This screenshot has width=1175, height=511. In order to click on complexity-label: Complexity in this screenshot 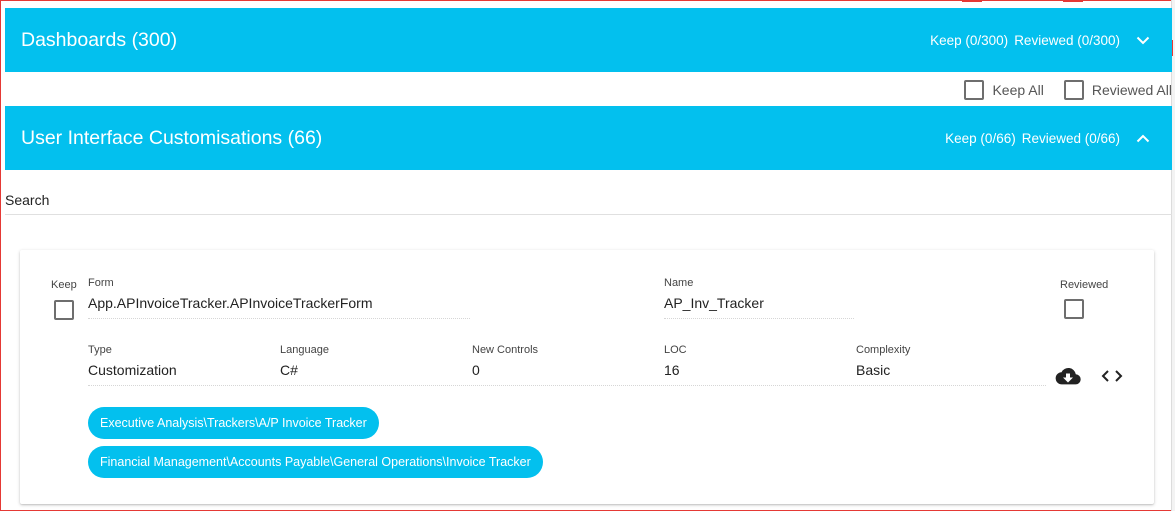, I will do `click(883, 350)`.